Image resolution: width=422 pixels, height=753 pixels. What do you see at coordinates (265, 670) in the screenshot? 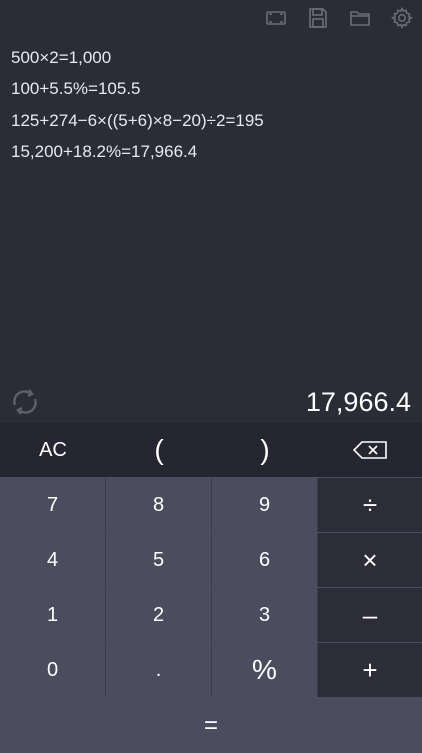
I see `percent-button: %` at bounding box center [265, 670].